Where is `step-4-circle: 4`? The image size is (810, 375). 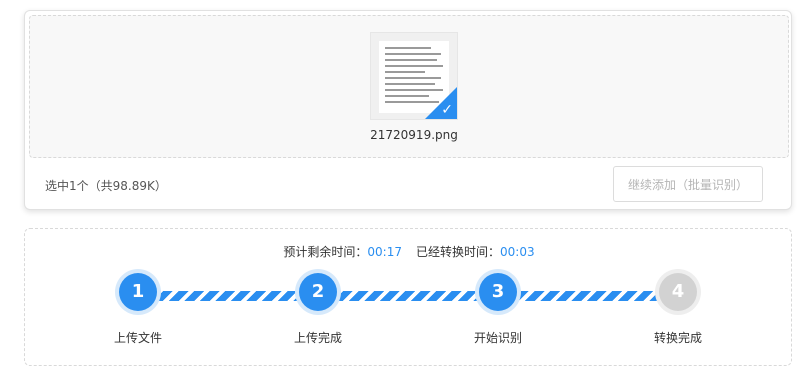 step-4-circle: 4 is located at coordinates (678, 292).